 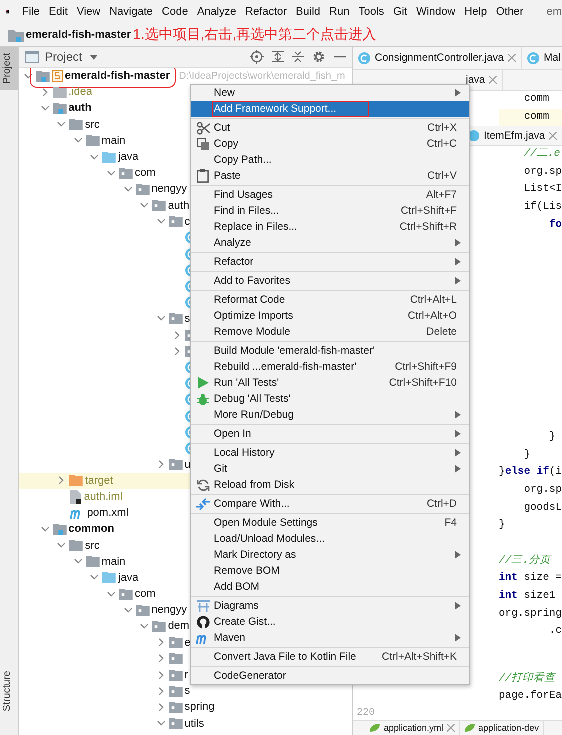 I want to click on menu-item: Window, so click(x=436, y=12).